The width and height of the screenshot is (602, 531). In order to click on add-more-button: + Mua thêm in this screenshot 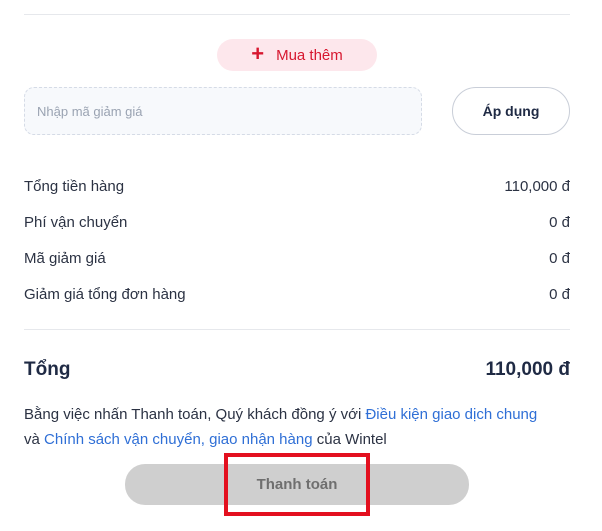, I will do `click(297, 55)`.